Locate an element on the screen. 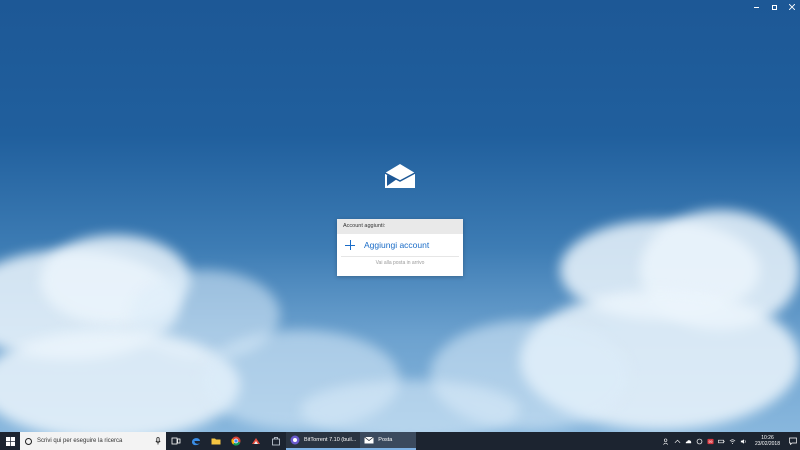  people-icon is located at coordinates (666, 441).